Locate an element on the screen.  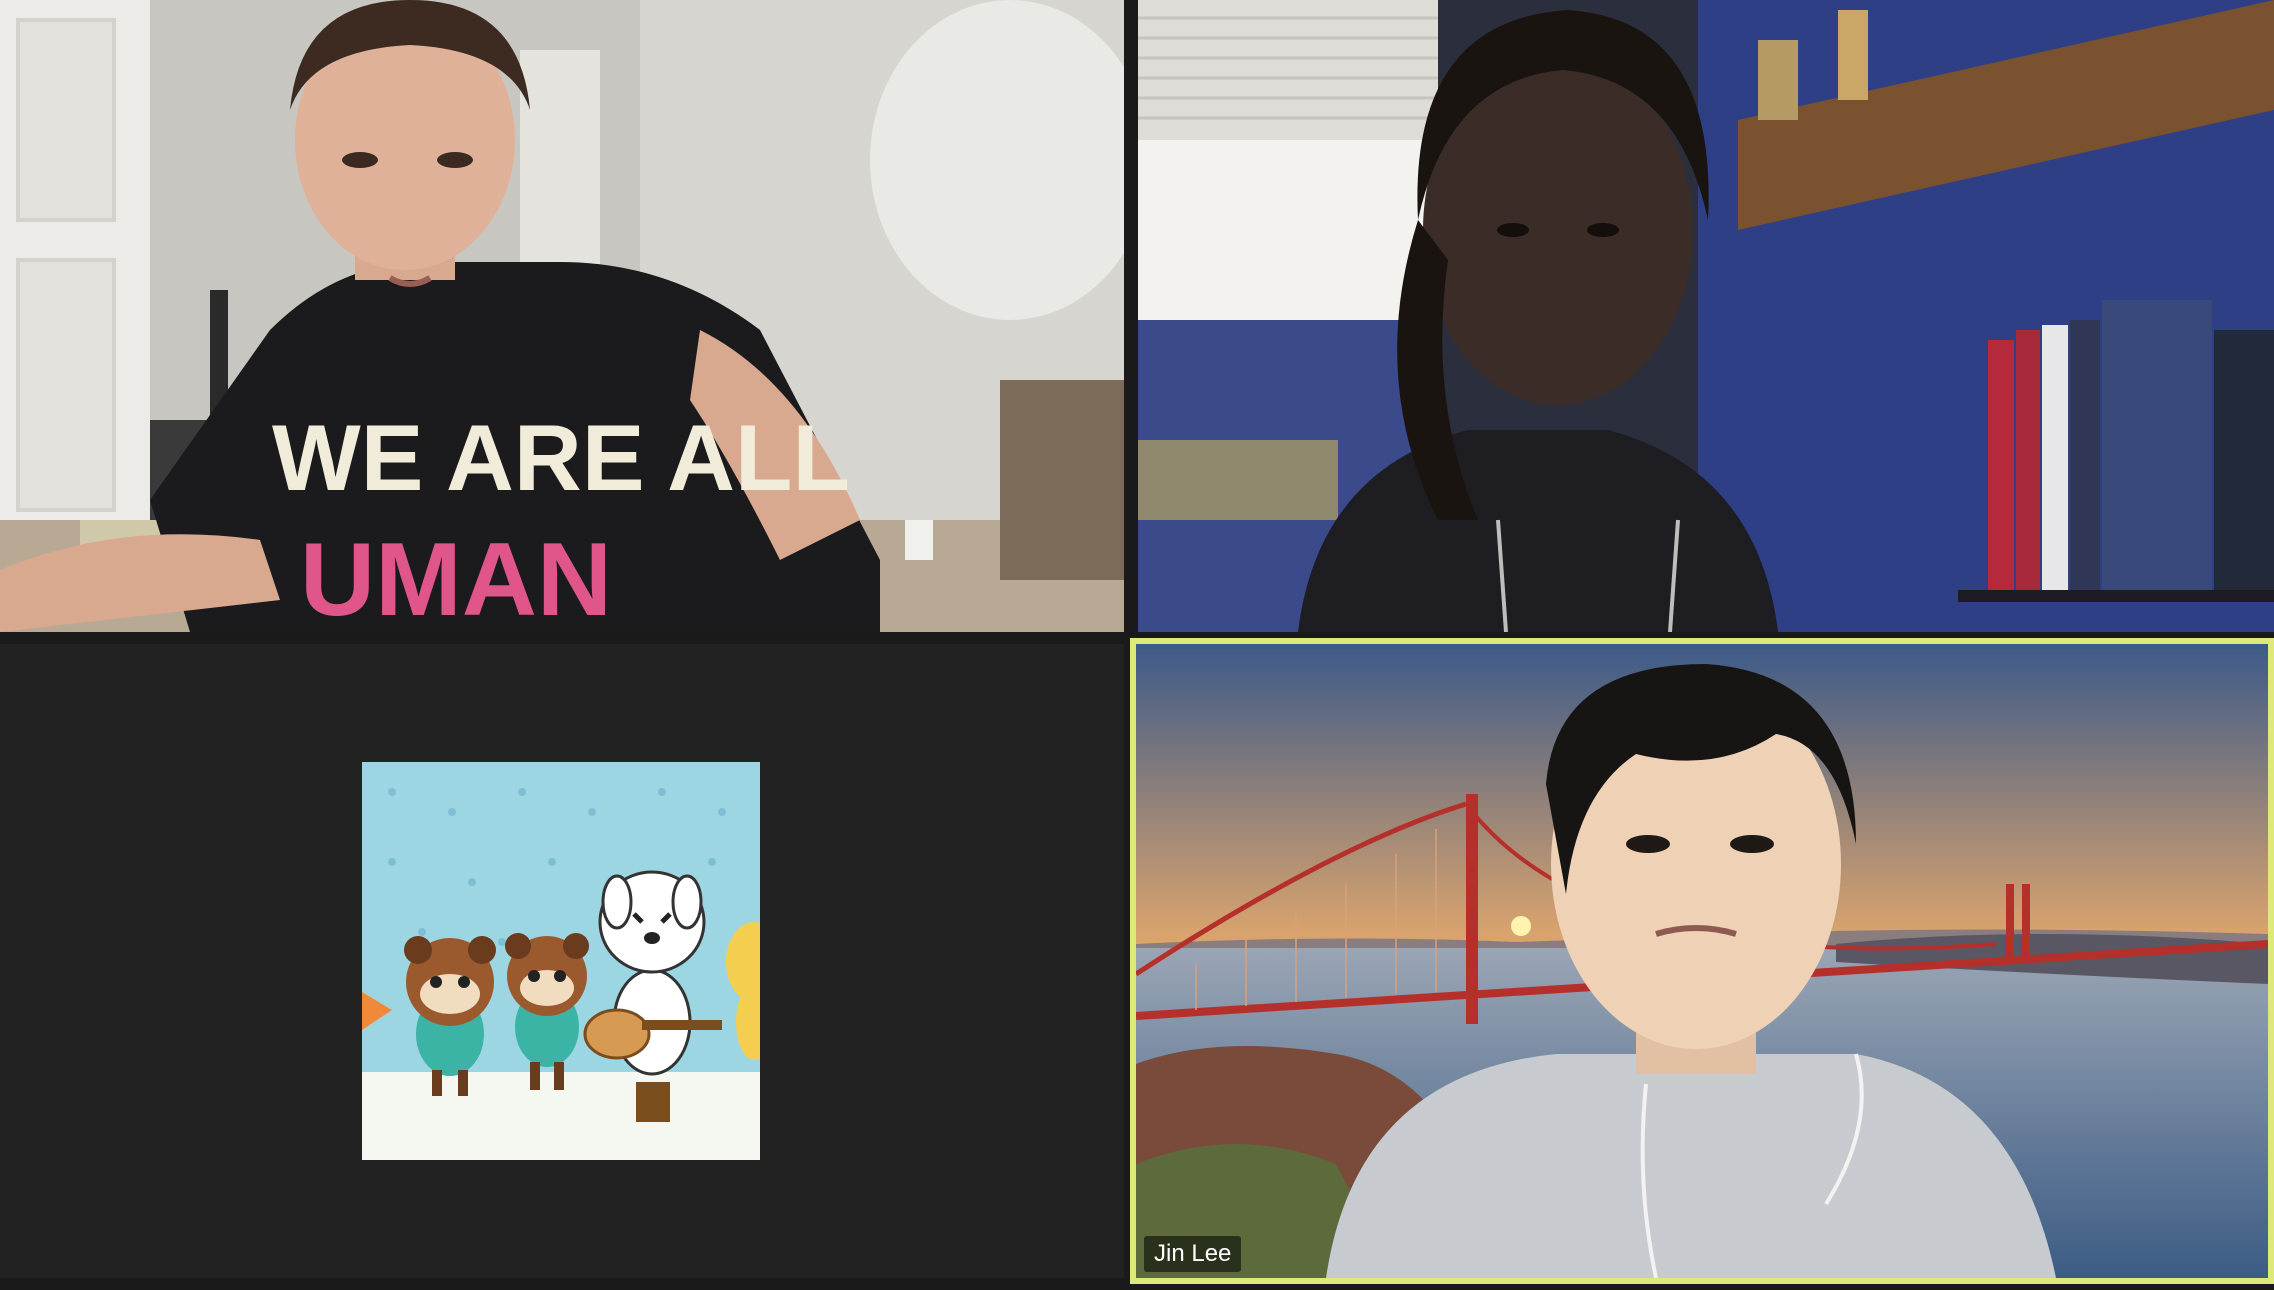
shirt-text-line1: WE ARE ALL is located at coordinates (561, 457).